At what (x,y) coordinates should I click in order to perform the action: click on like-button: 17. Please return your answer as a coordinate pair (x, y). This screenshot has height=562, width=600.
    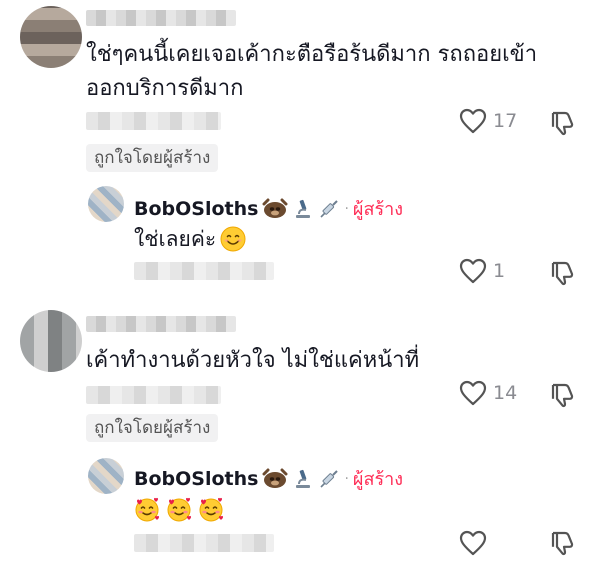
    Looking at the image, I should click on (488, 121).